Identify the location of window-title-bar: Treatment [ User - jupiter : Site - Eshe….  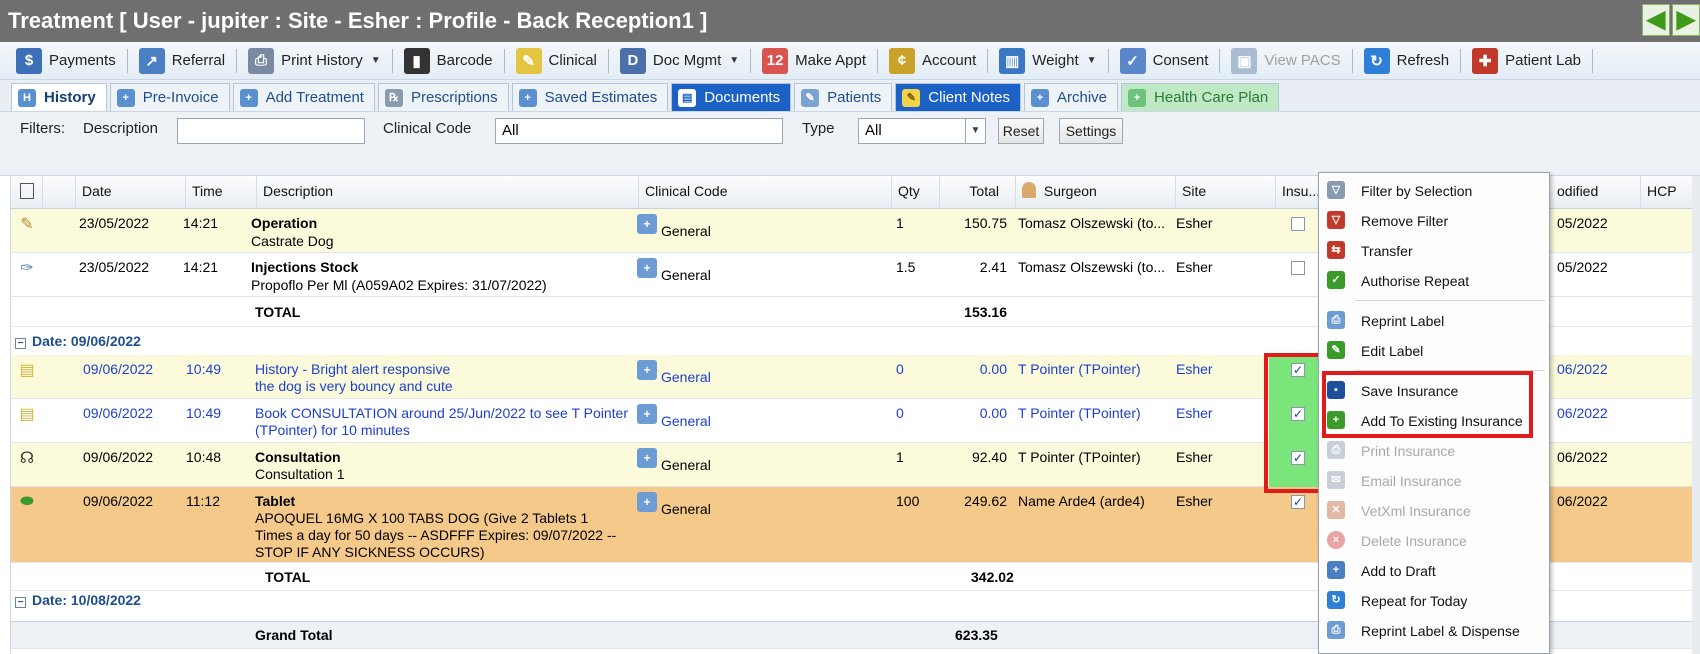
(850, 21).